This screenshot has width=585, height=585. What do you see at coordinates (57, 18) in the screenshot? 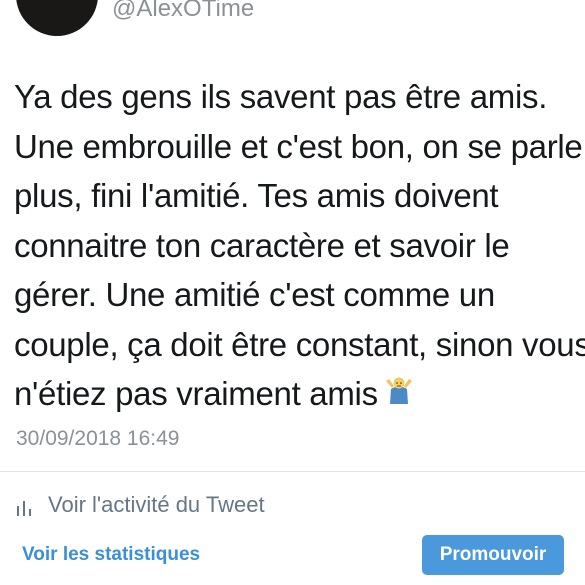
I see `avatar` at bounding box center [57, 18].